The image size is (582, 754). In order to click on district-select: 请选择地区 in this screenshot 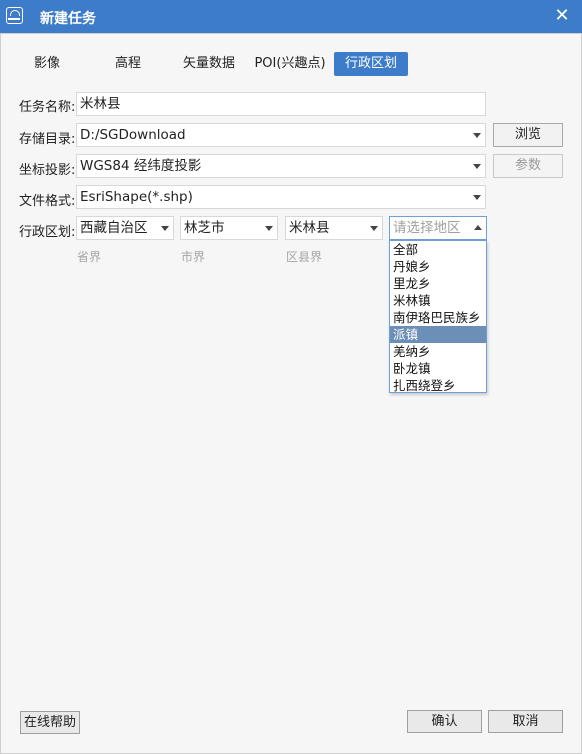, I will do `click(438, 228)`.